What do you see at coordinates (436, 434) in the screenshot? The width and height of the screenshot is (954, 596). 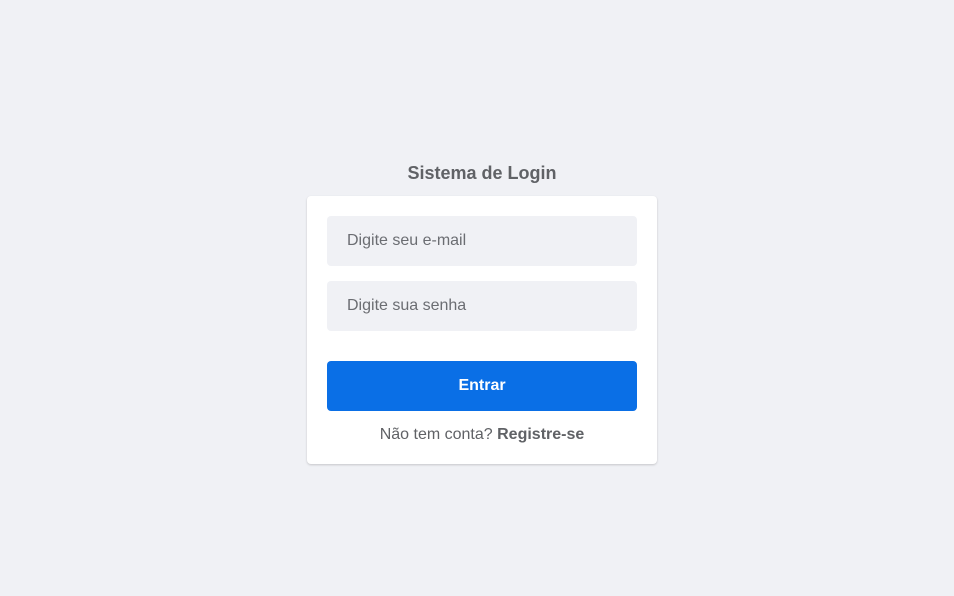 I see `register-prompt-text: Não tem conta?` at bounding box center [436, 434].